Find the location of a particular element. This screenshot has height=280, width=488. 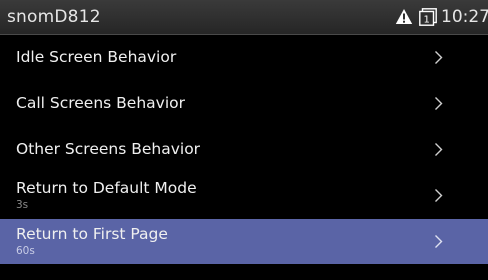

line-number: 1 is located at coordinates (426, 19).